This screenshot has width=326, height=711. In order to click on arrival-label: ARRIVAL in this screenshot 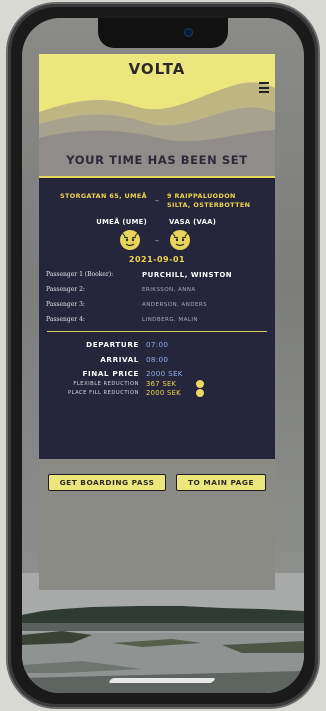, I will do `click(119, 359)`.